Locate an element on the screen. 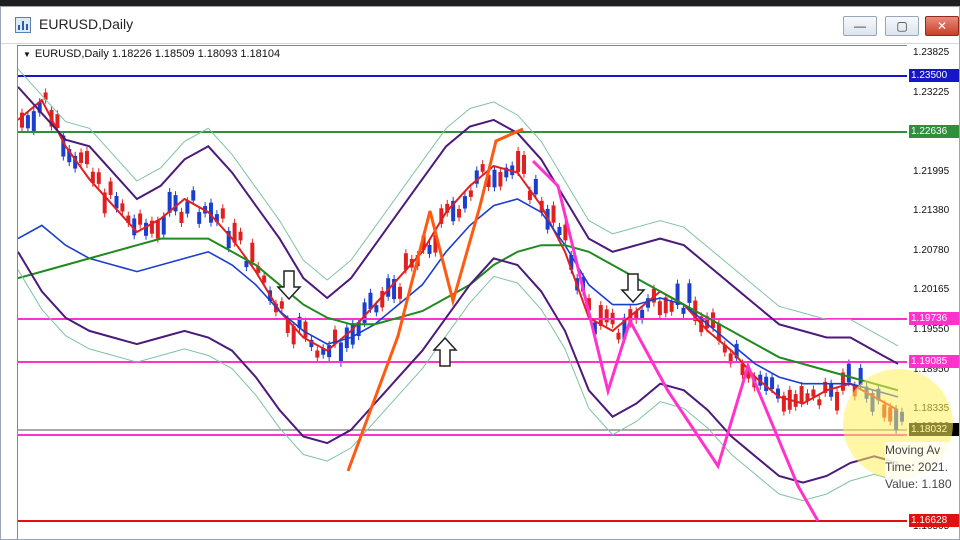 Image resolution: width=960 pixels, height=540 pixels. maximize-button: ▢ is located at coordinates (902, 26).